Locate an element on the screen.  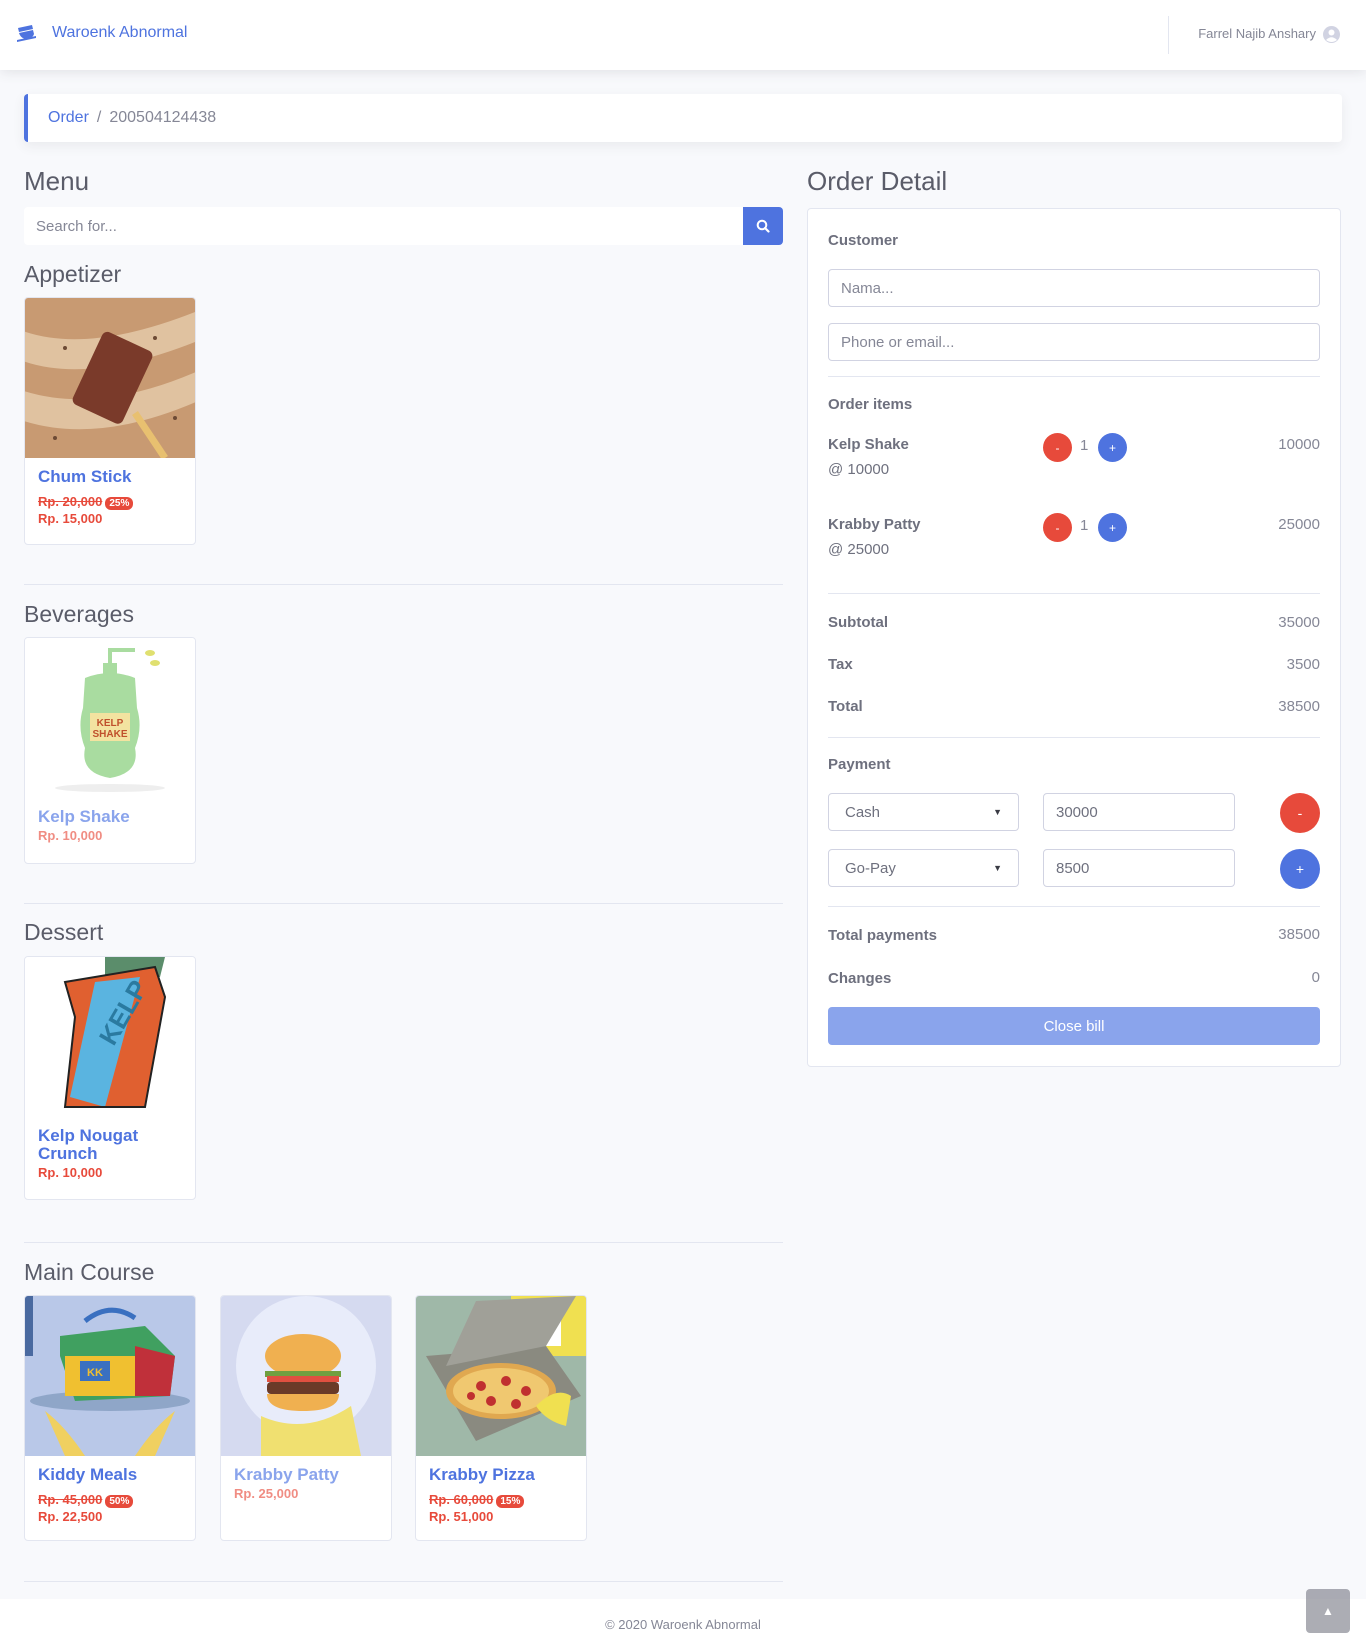
order-detail-heading: Order Detail is located at coordinates (877, 181).